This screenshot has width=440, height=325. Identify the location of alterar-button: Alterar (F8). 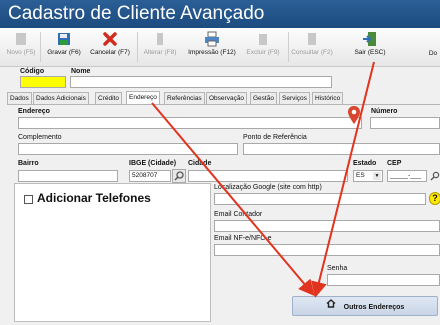
(160, 47).